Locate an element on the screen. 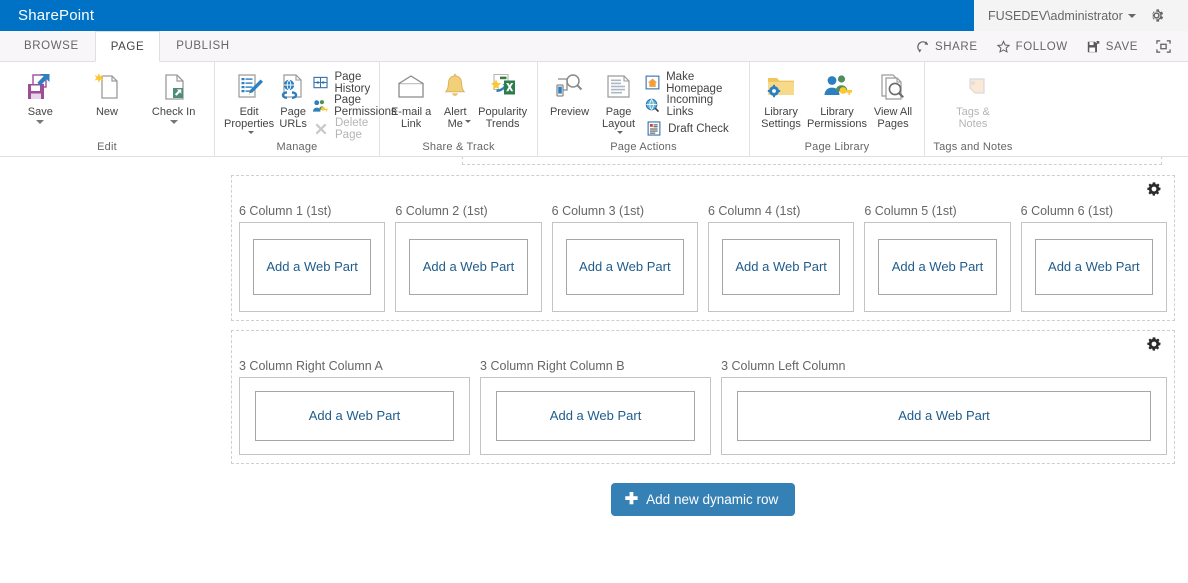  web-part-zone-column: 3 Column Right Column B Add a Web Part is located at coordinates (595, 407).